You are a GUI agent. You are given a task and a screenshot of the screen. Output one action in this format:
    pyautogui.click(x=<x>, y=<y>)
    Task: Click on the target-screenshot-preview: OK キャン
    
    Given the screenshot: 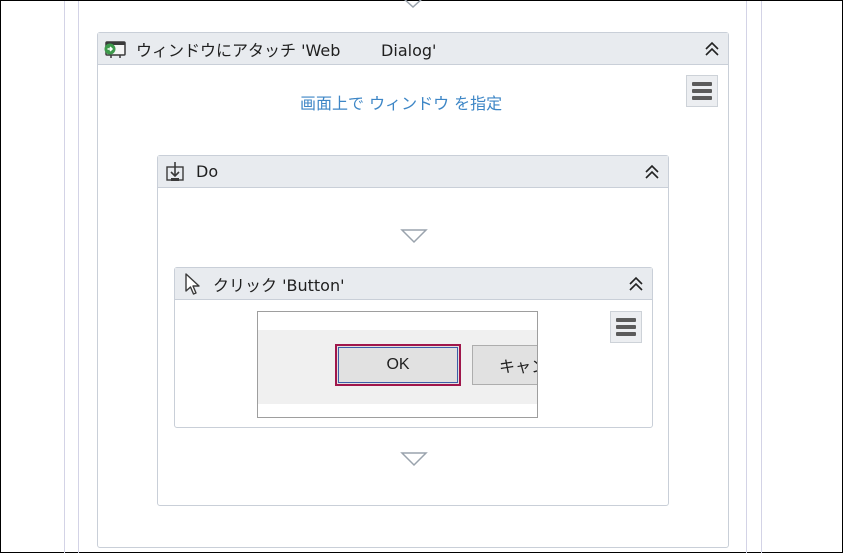 What is the action you would take?
    pyautogui.click(x=397, y=364)
    